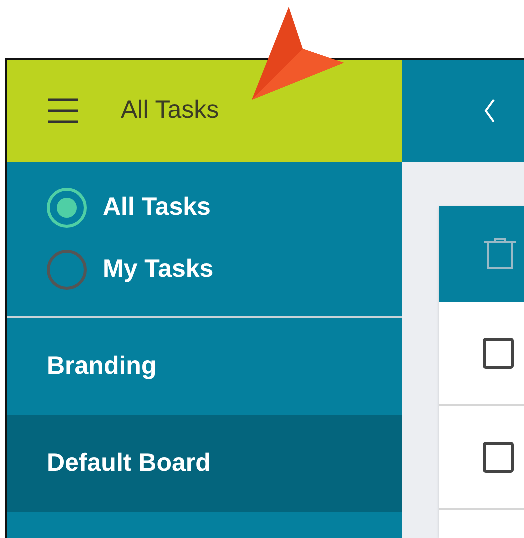 This screenshot has width=524, height=538. I want to click on filter-radio: My Tasks, so click(224, 270).